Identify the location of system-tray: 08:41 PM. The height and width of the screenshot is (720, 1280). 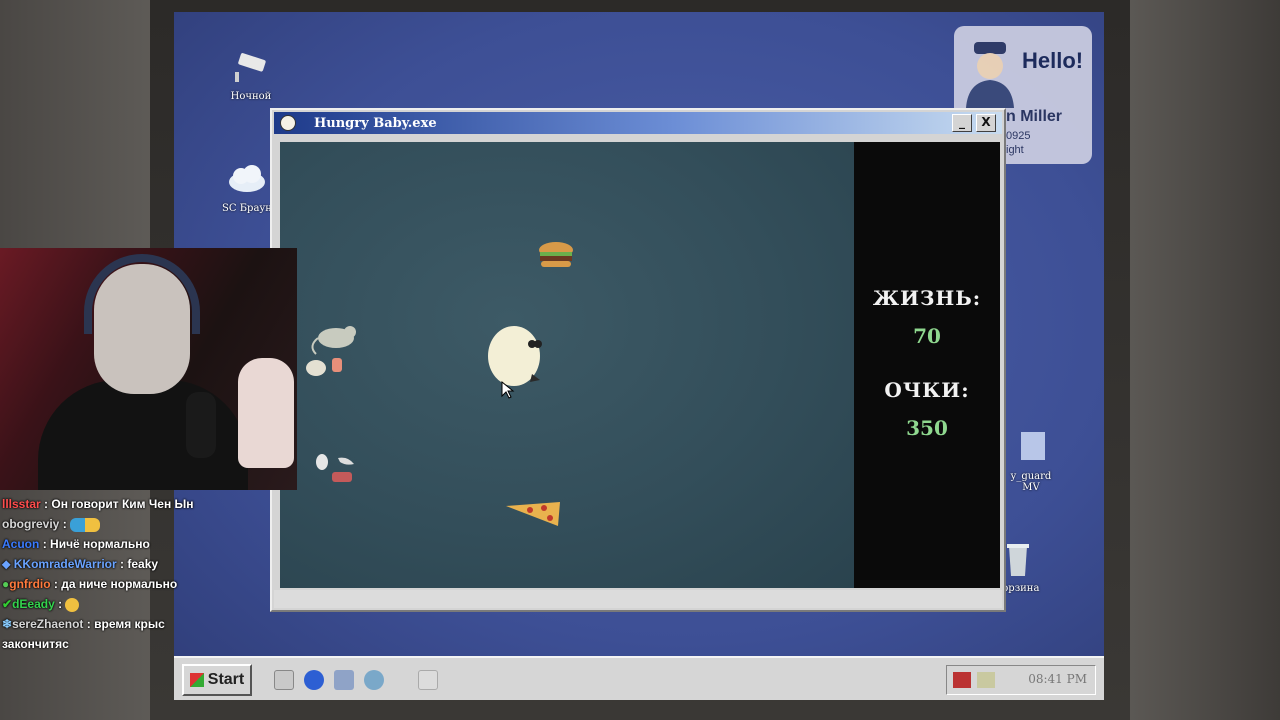
(1021, 680).